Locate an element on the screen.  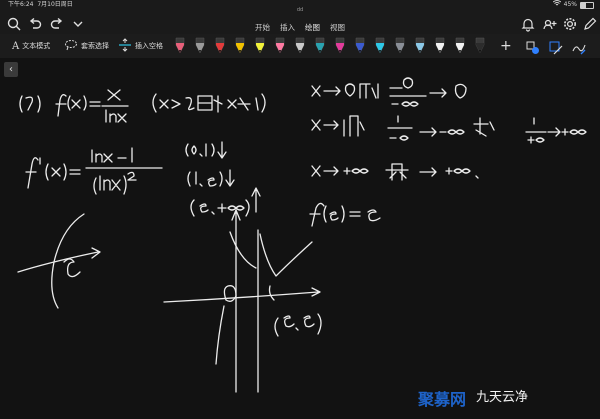
watermark-logo: 聚募网 is located at coordinates (442, 399).